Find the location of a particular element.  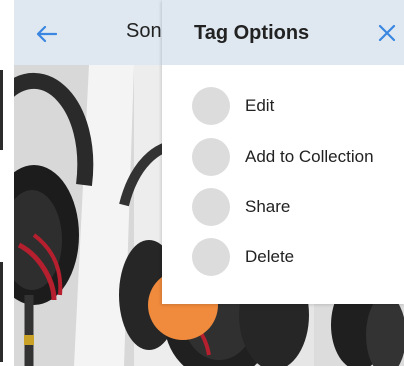

option-delete: Delete is located at coordinates (297, 257).